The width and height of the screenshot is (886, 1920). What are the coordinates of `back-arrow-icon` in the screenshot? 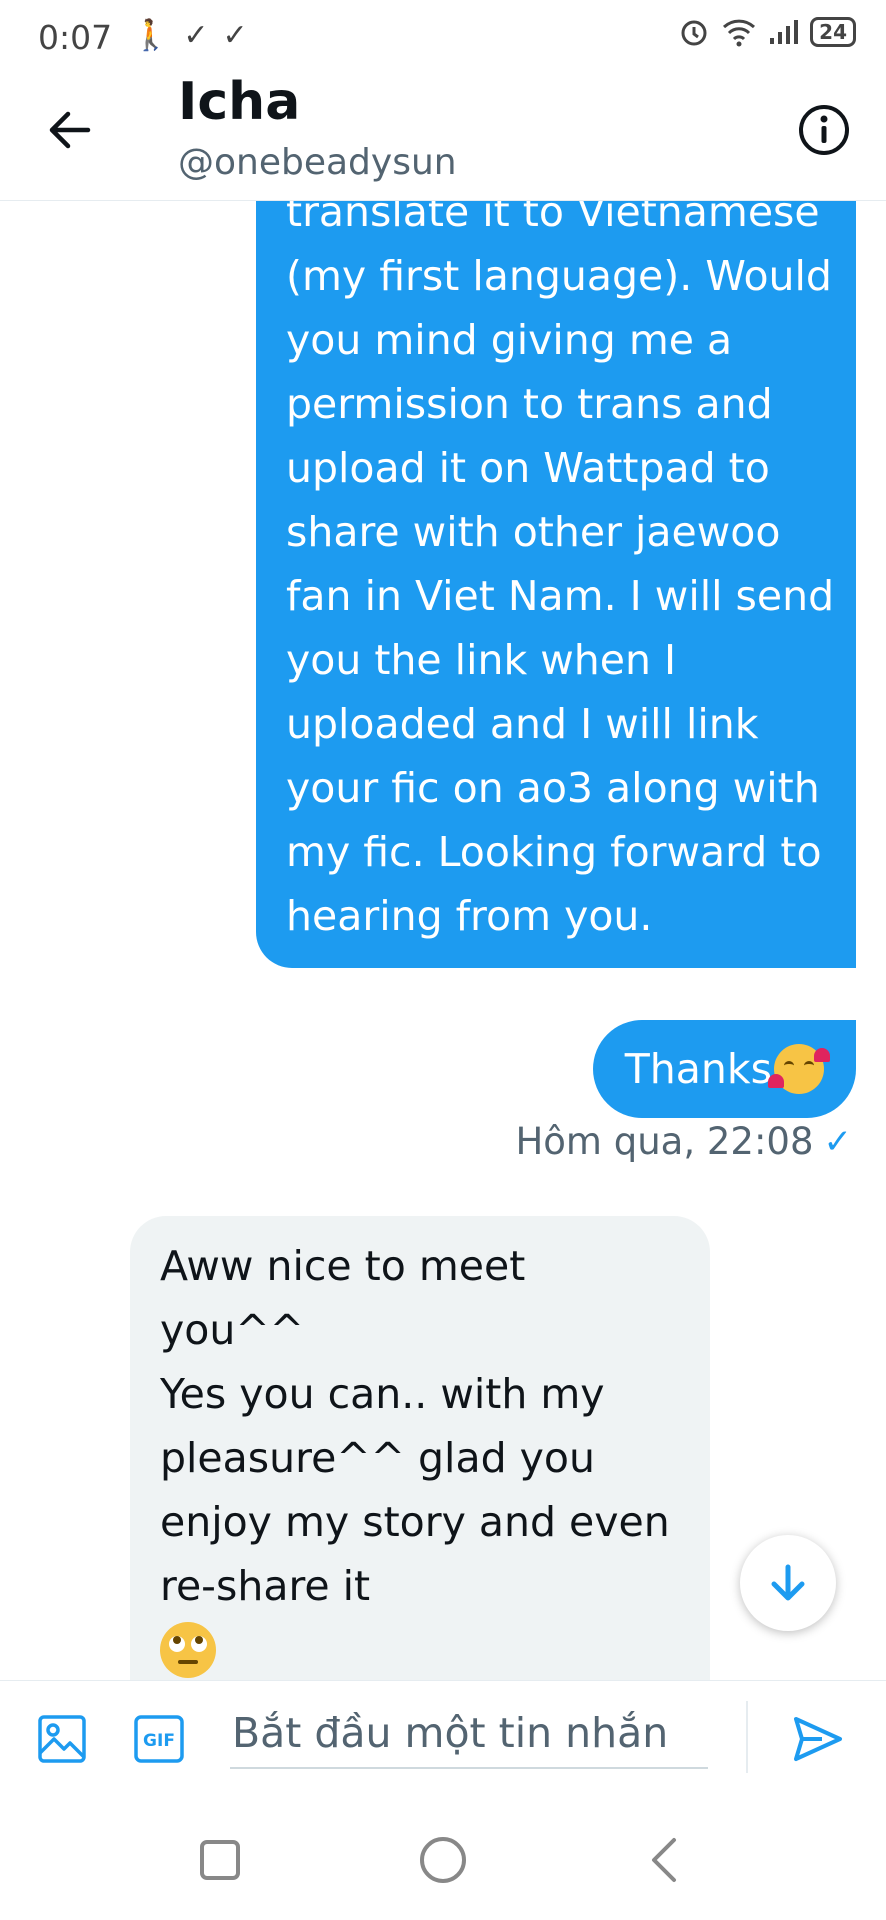 It's located at (70, 130).